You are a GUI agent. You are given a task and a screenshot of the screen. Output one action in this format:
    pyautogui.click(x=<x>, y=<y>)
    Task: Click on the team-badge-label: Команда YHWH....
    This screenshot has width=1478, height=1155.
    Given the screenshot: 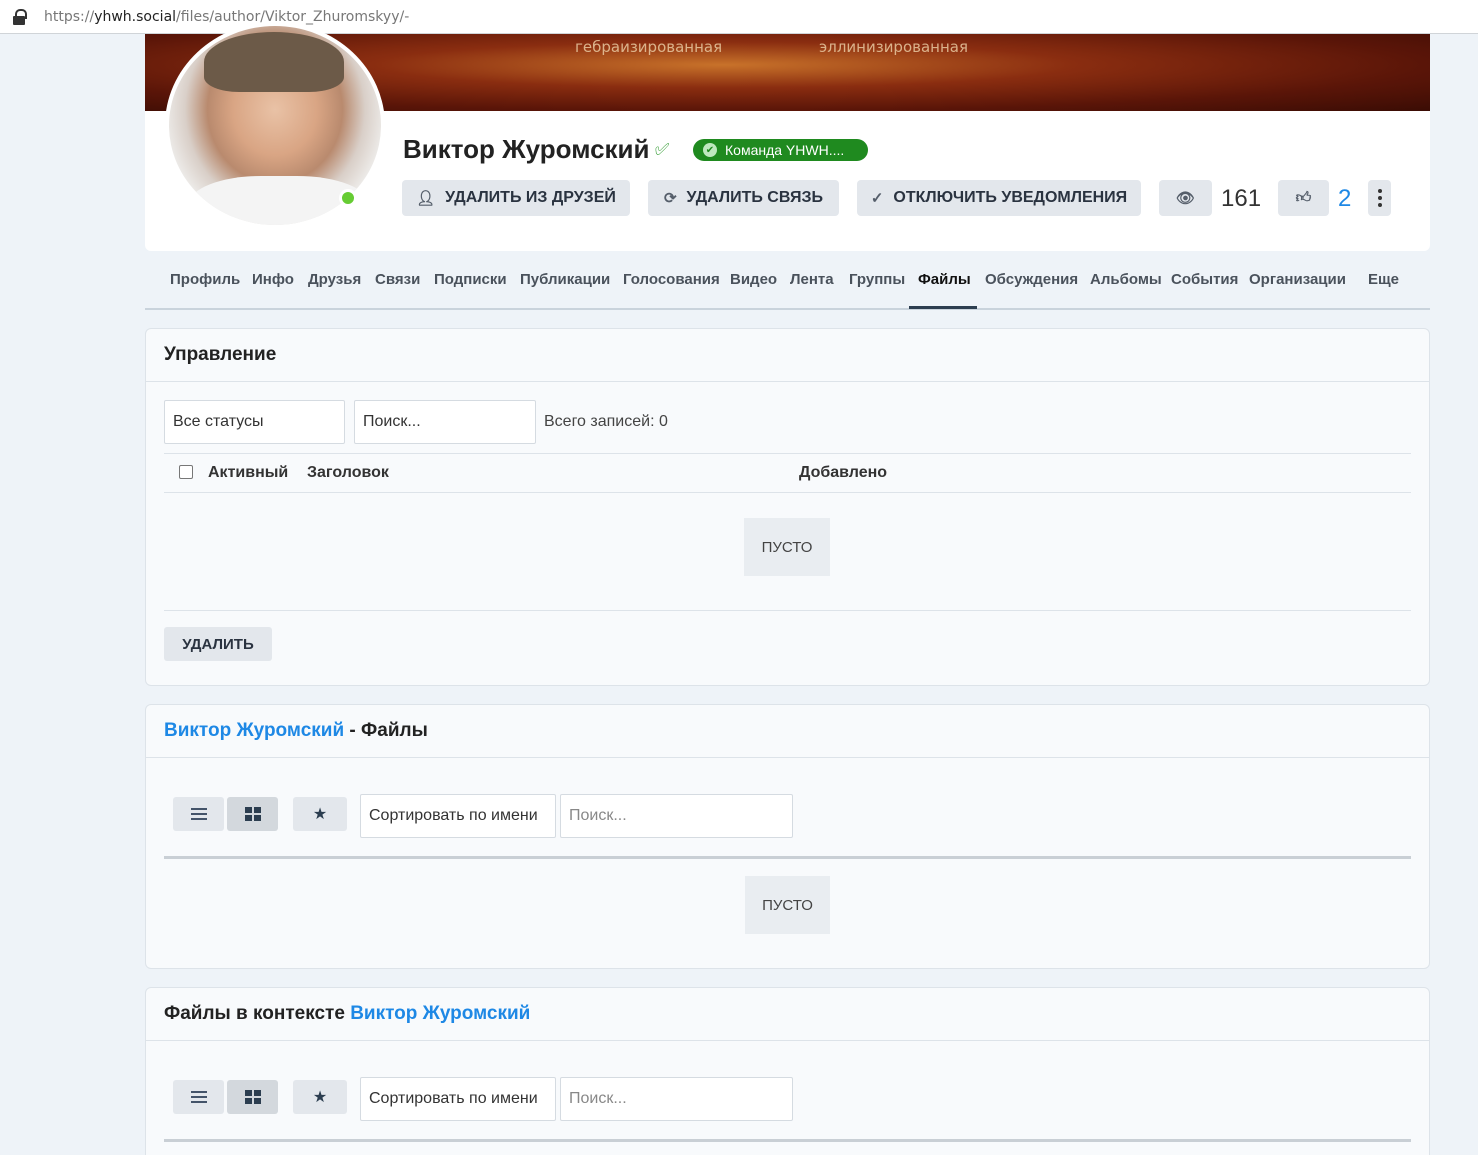 What is the action you would take?
    pyautogui.click(x=785, y=150)
    